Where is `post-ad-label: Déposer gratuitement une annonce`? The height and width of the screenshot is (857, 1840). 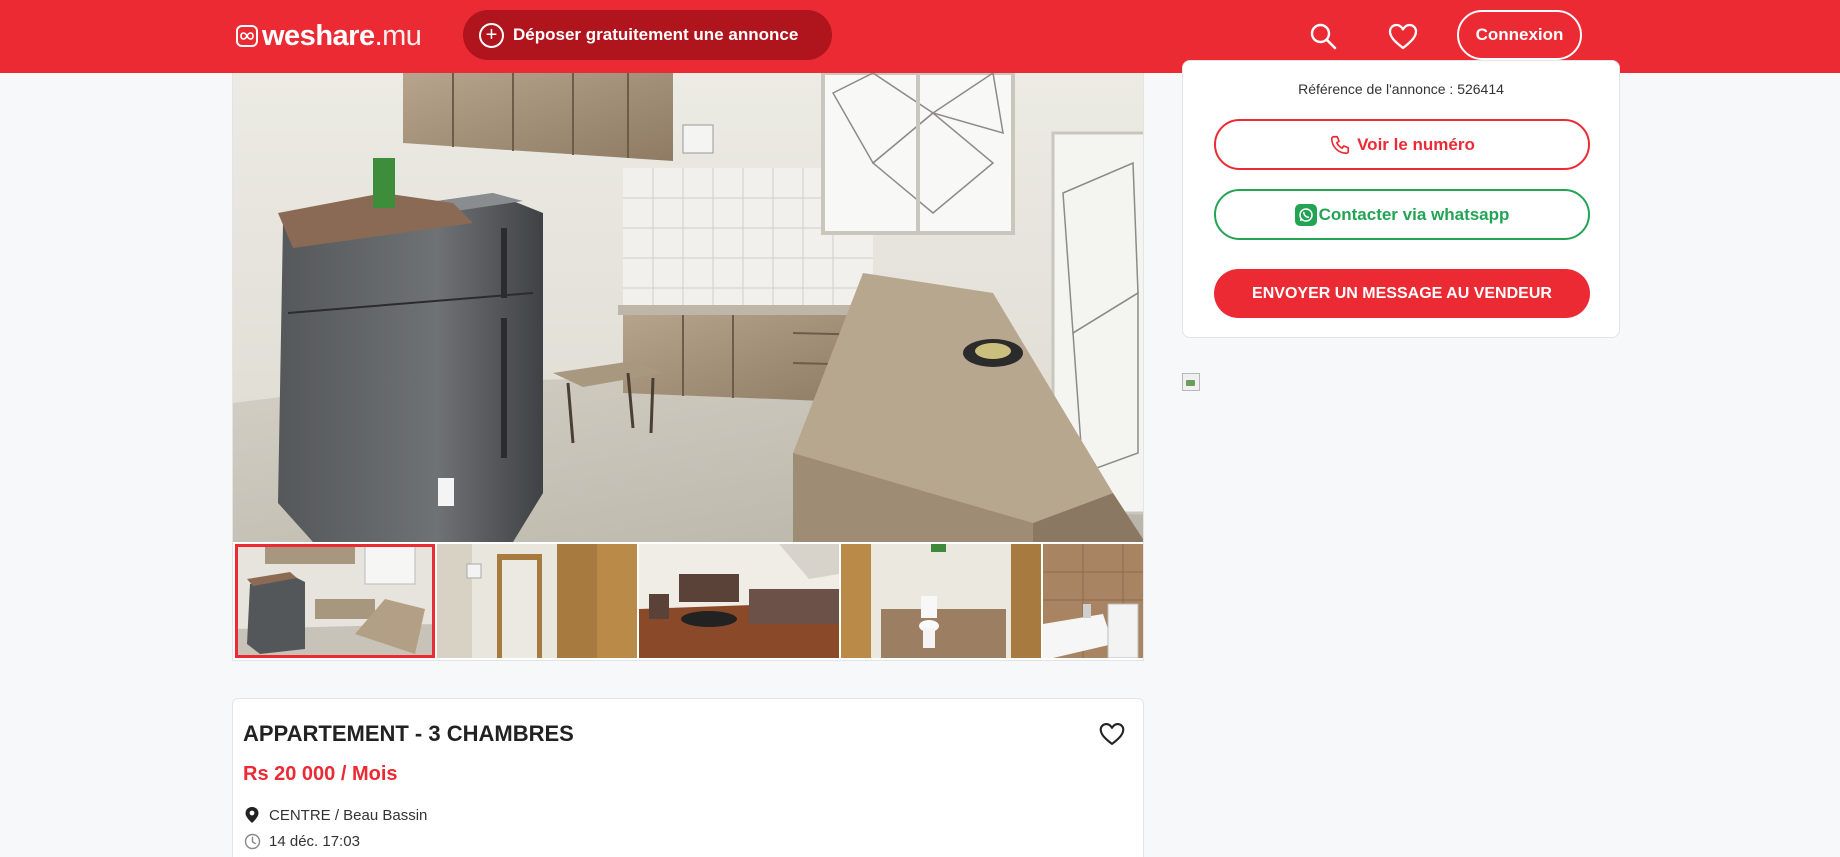 post-ad-label: Déposer gratuitement une annonce is located at coordinates (656, 34).